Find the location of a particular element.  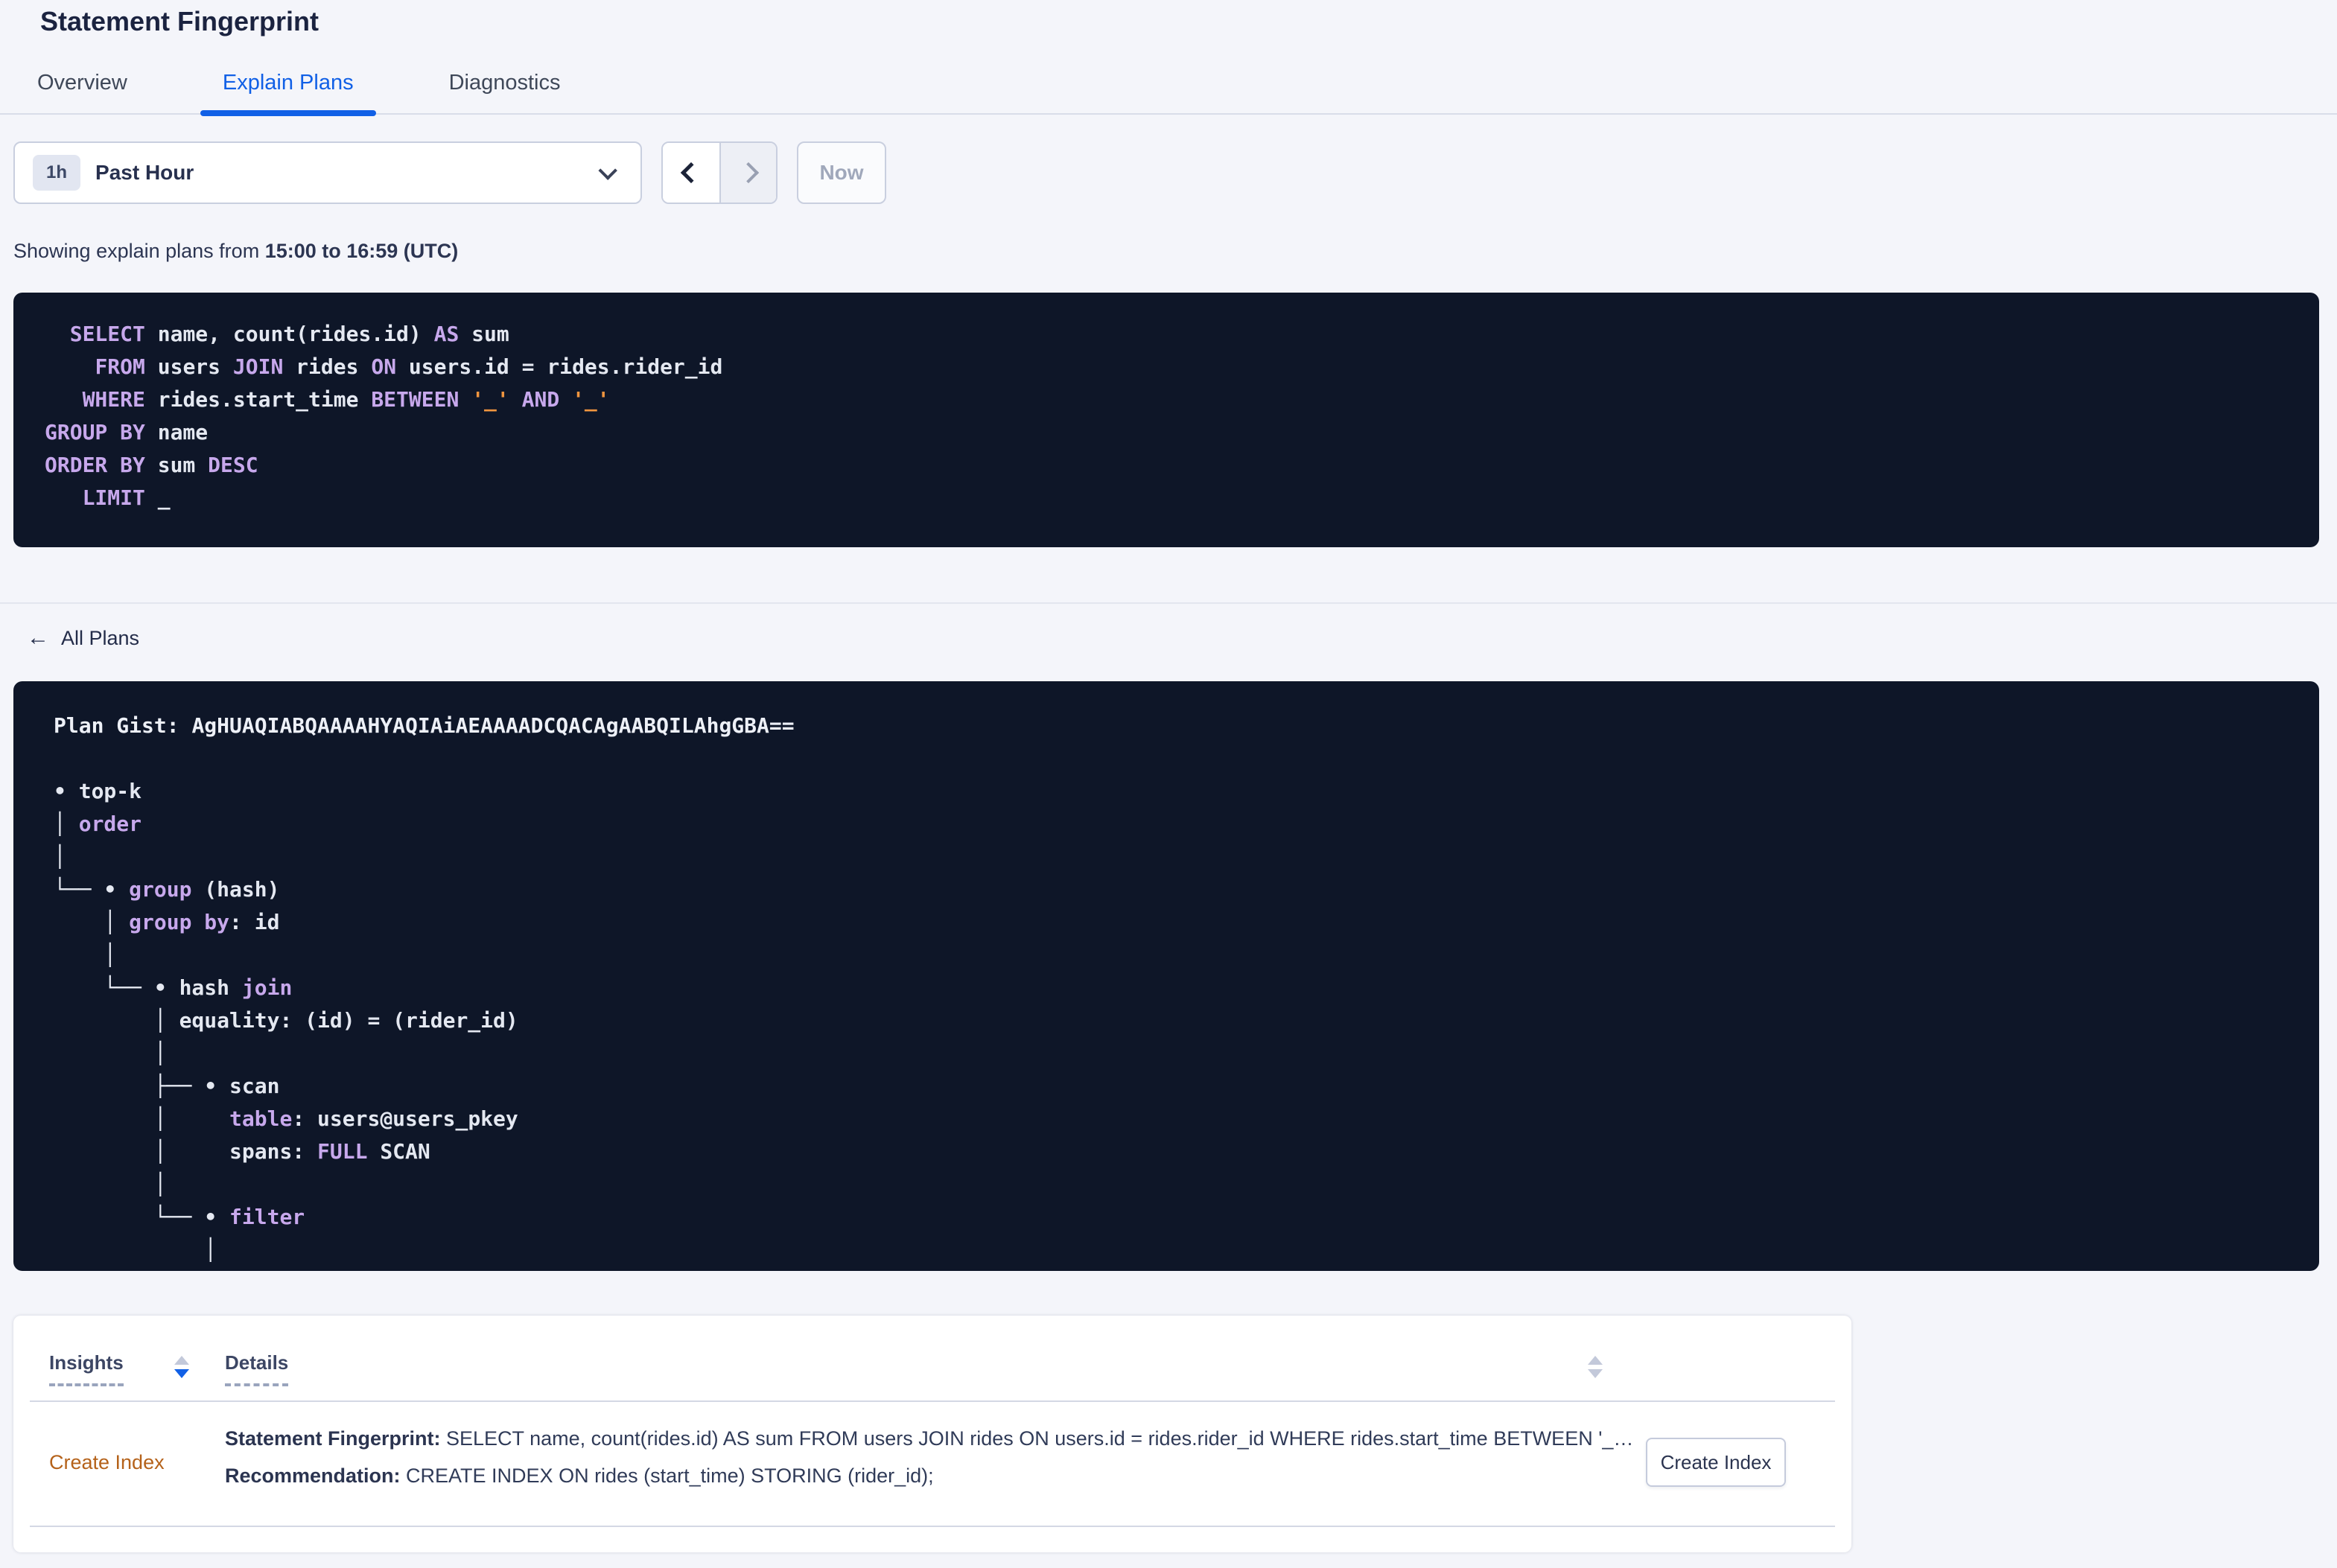

summary-prefix: Showing explain plans from is located at coordinates (139, 251).